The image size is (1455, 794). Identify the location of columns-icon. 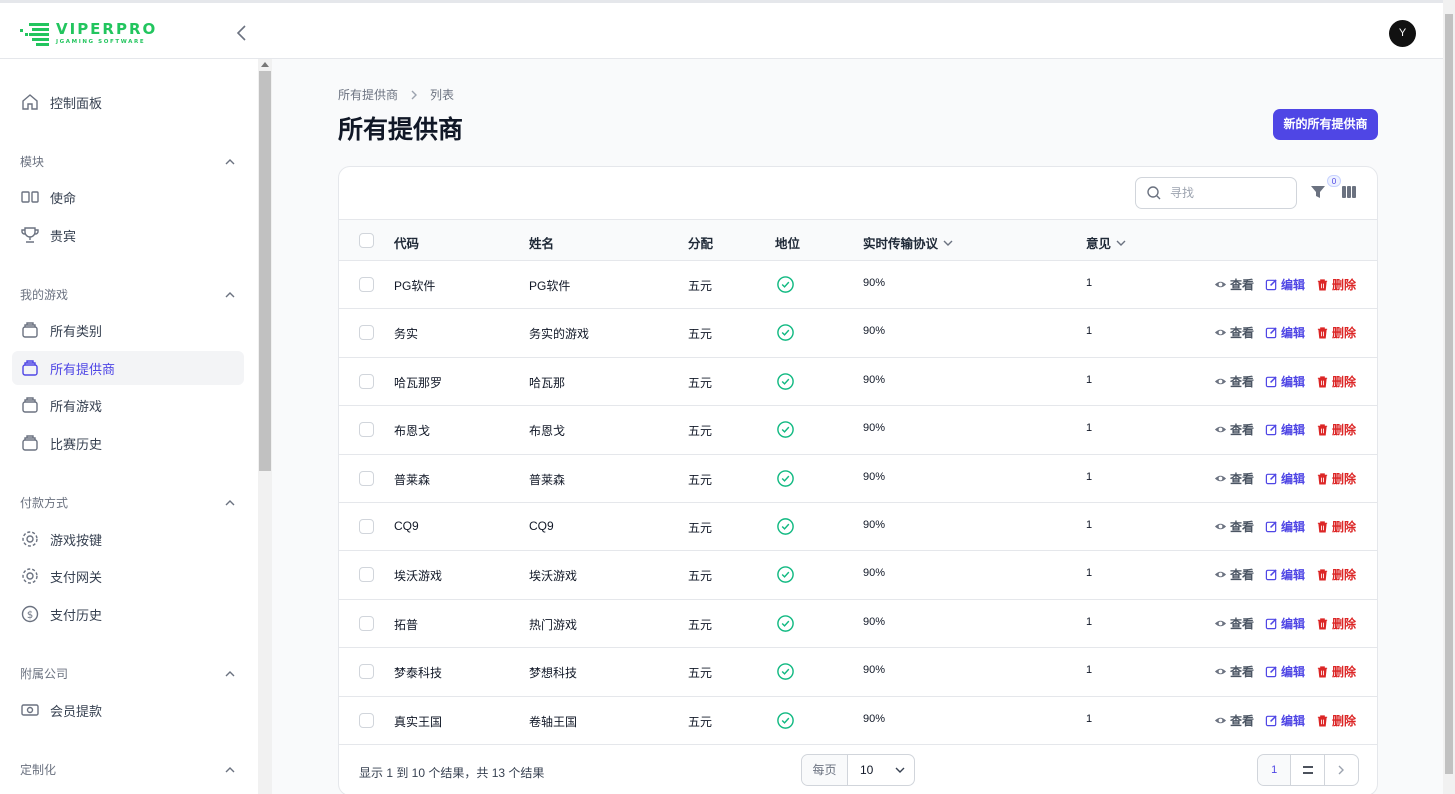
(1349, 192).